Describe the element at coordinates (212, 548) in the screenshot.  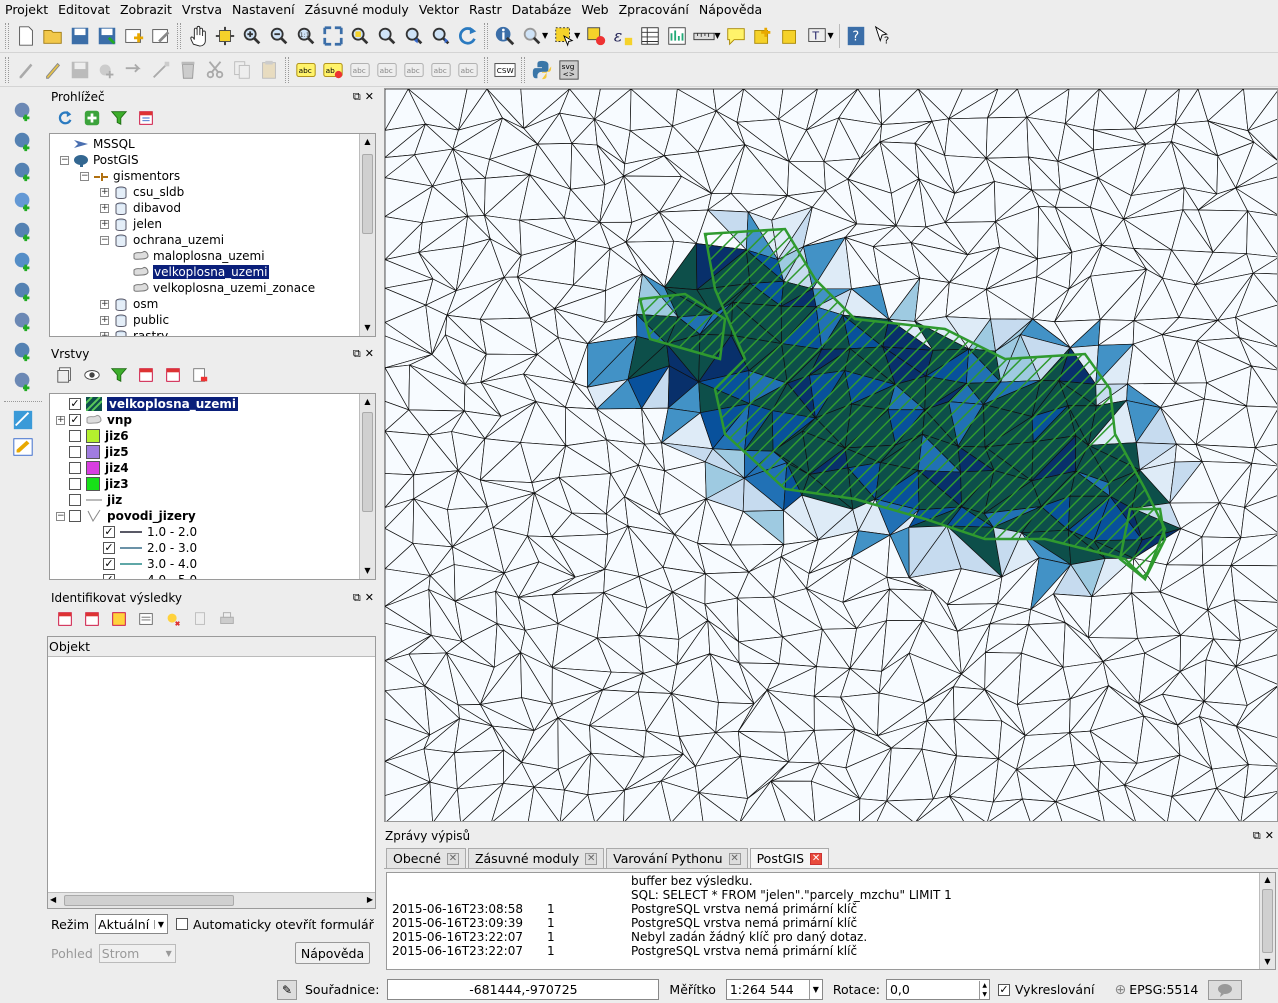
I see `layer-item: ✓ 2.0 - 3.0` at that location.